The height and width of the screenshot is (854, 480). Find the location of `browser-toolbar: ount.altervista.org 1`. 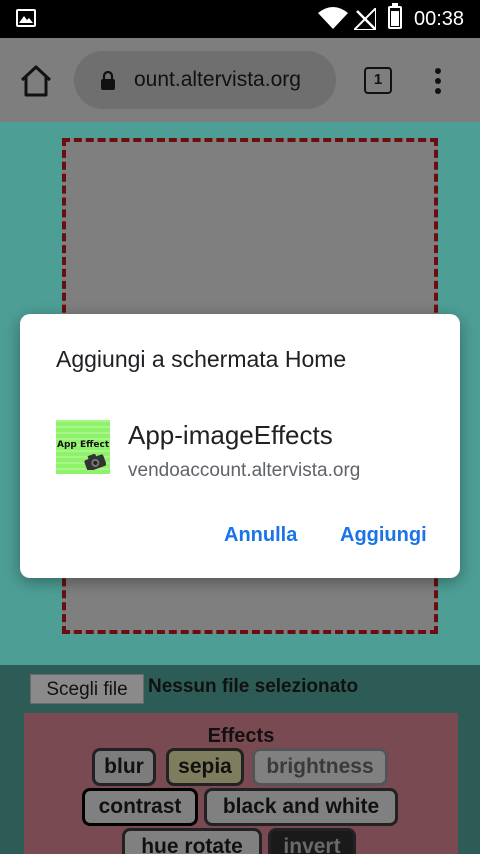

browser-toolbar: ount.altervista.org 1 is located at coordinates (240, 80).